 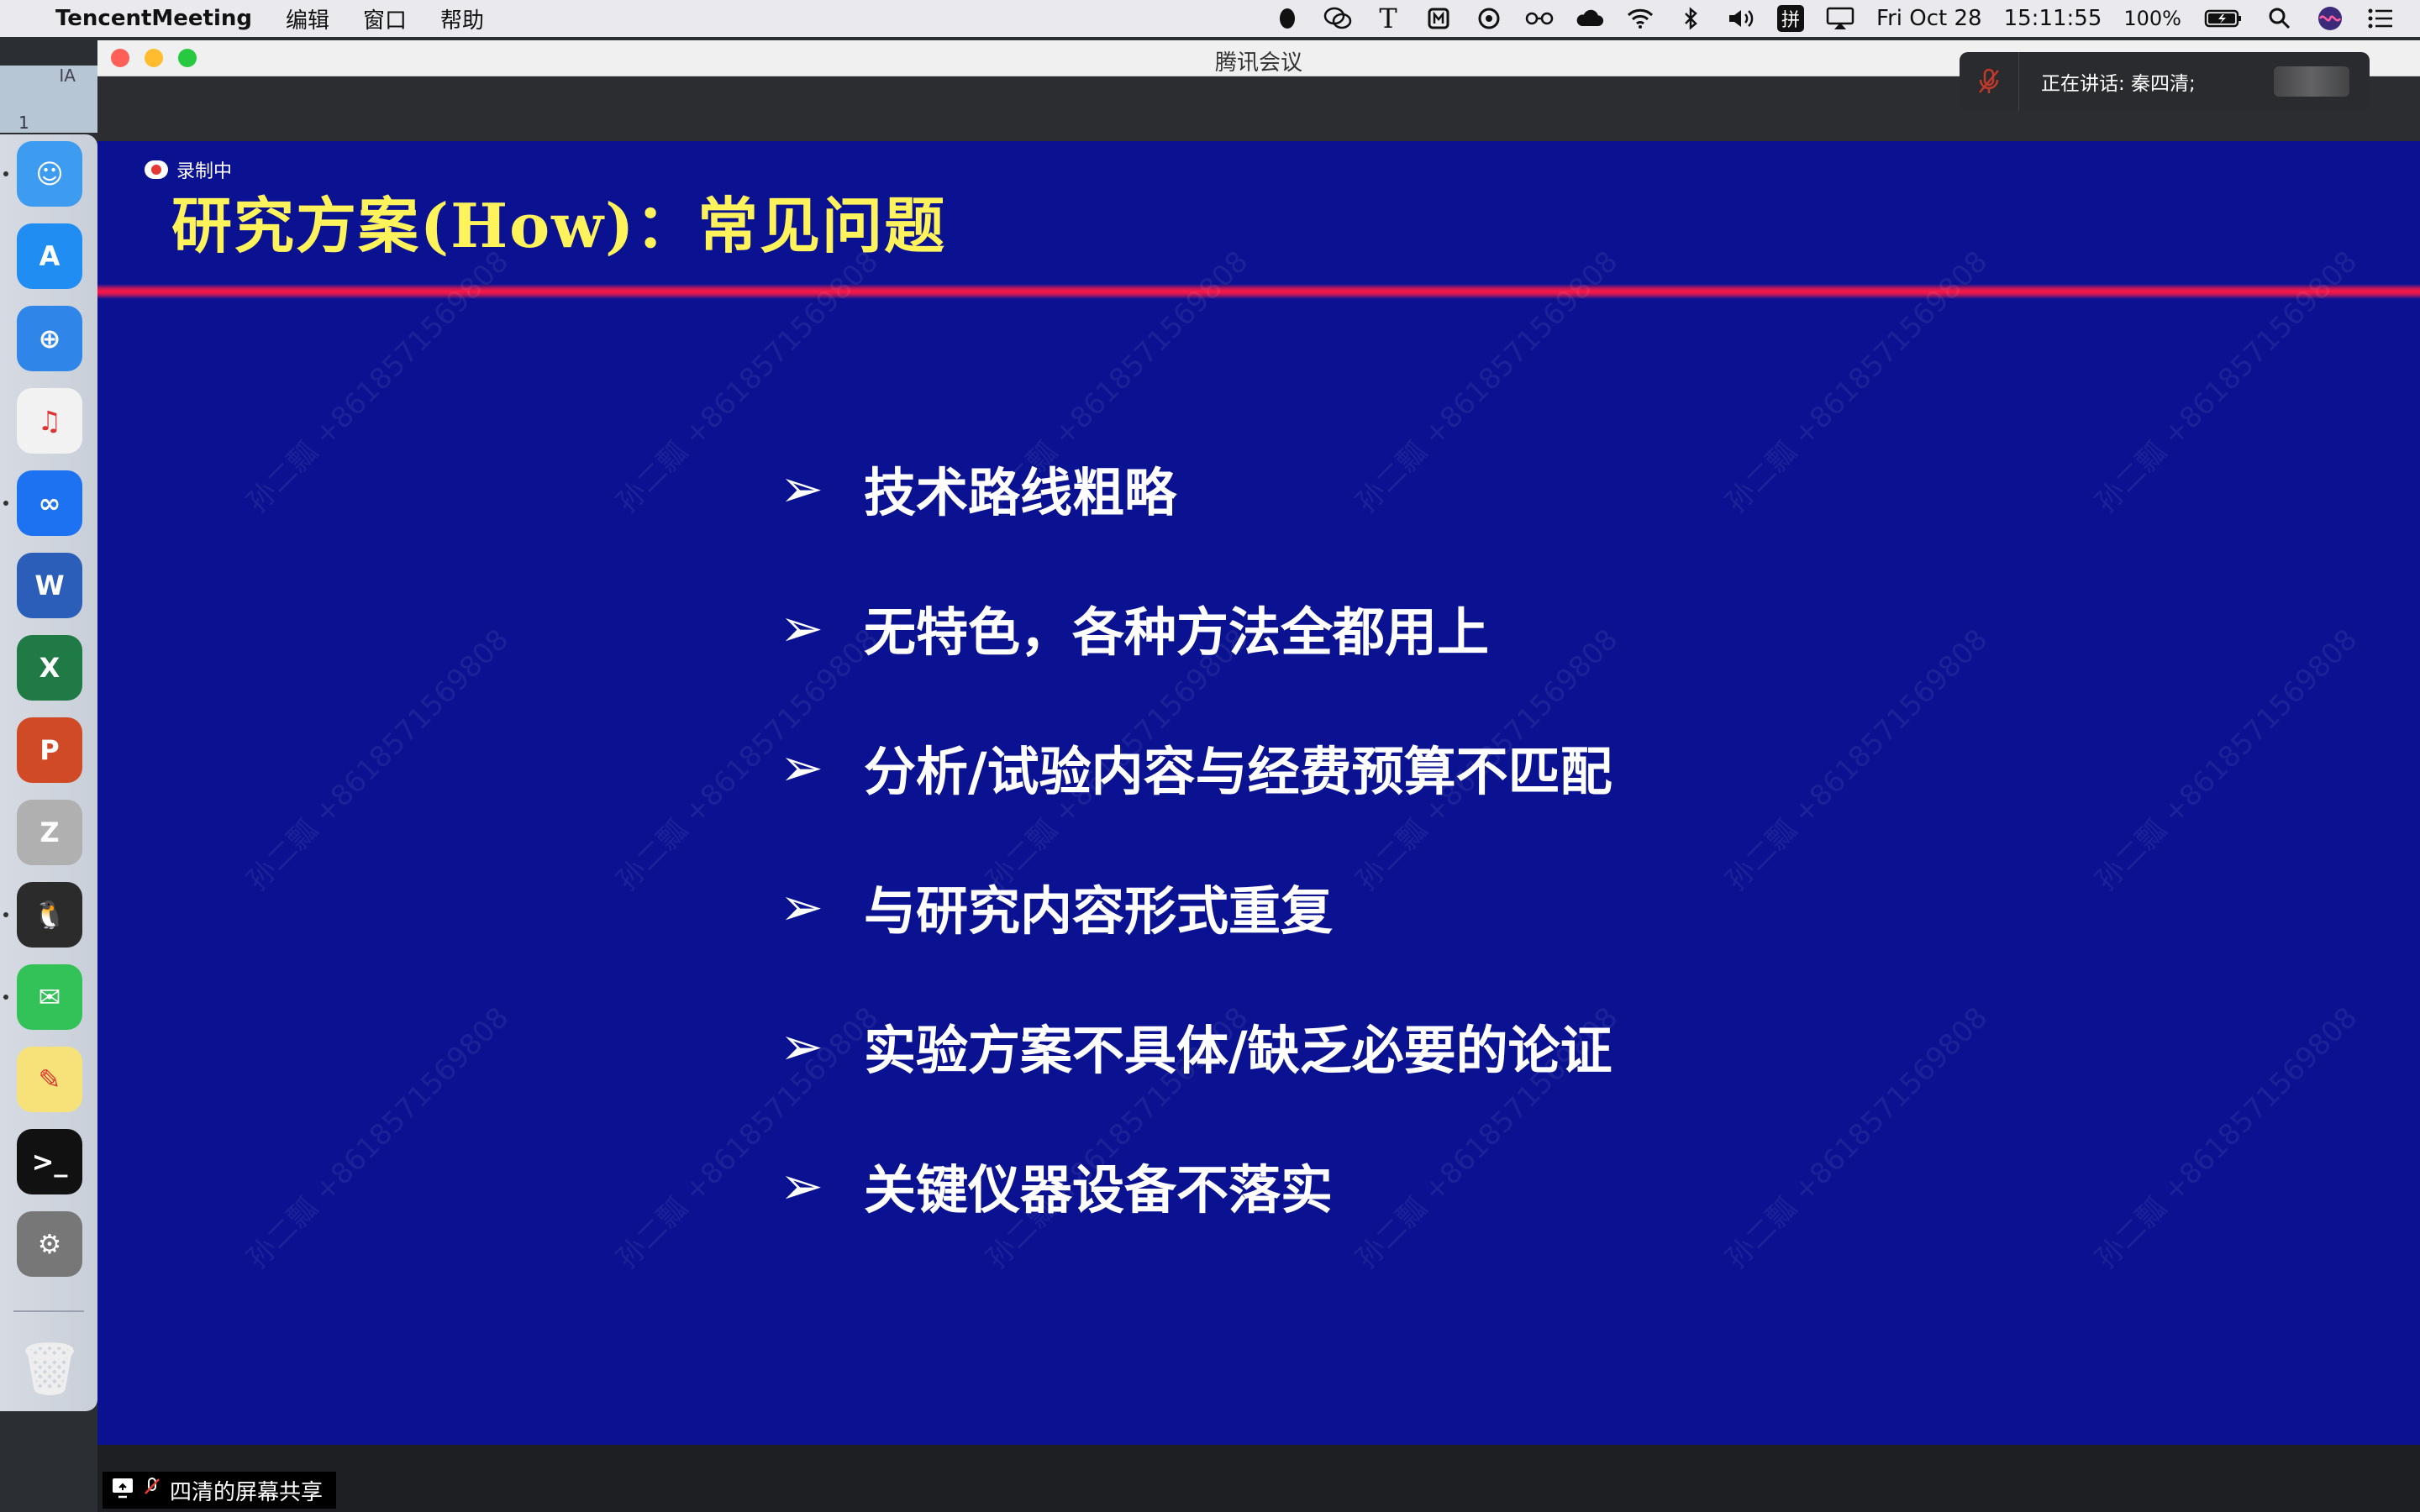 What do you see at coordinates (1929, 18) in the screenshot?
I see `datetime-day: Fri Oct 28` at bounding box center [1929, 18].